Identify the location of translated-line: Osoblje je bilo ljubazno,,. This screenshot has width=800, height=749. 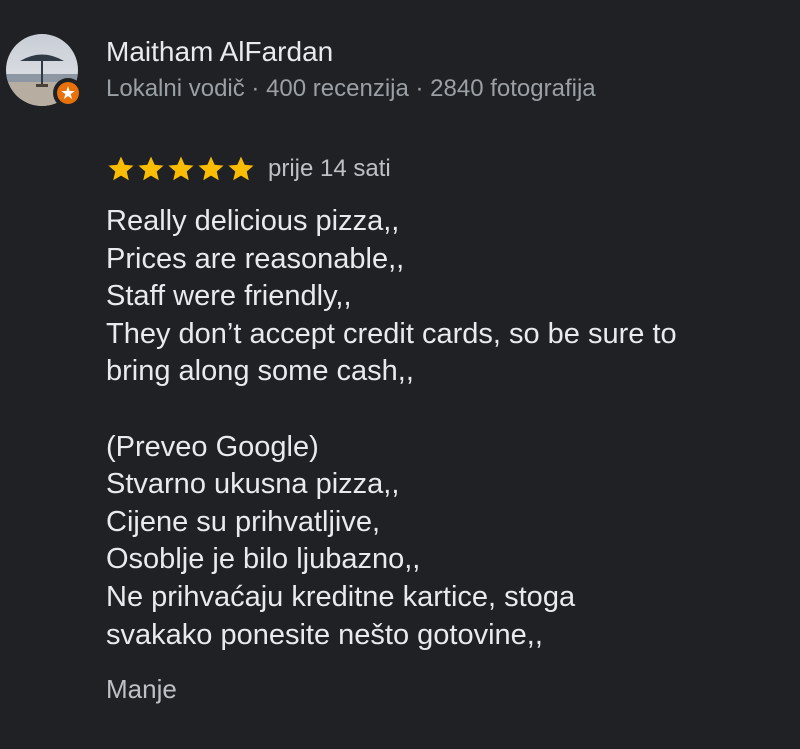
(263, 559).